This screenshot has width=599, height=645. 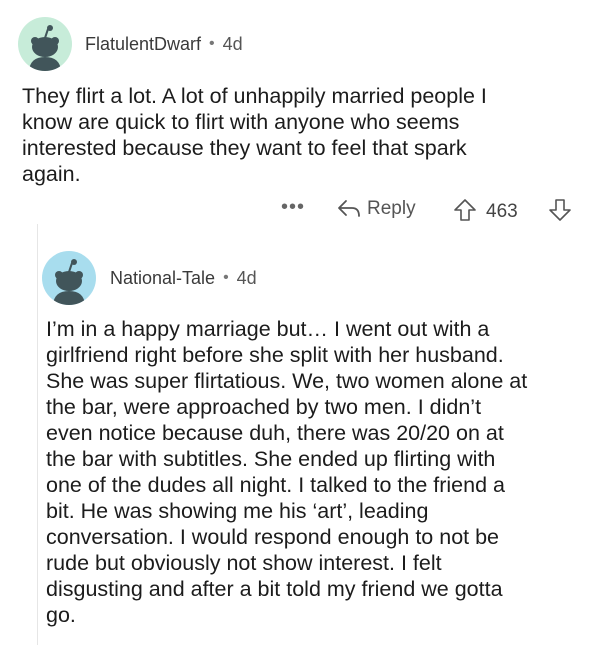 I want to click on upvote-button, so click(x=465, y=213).